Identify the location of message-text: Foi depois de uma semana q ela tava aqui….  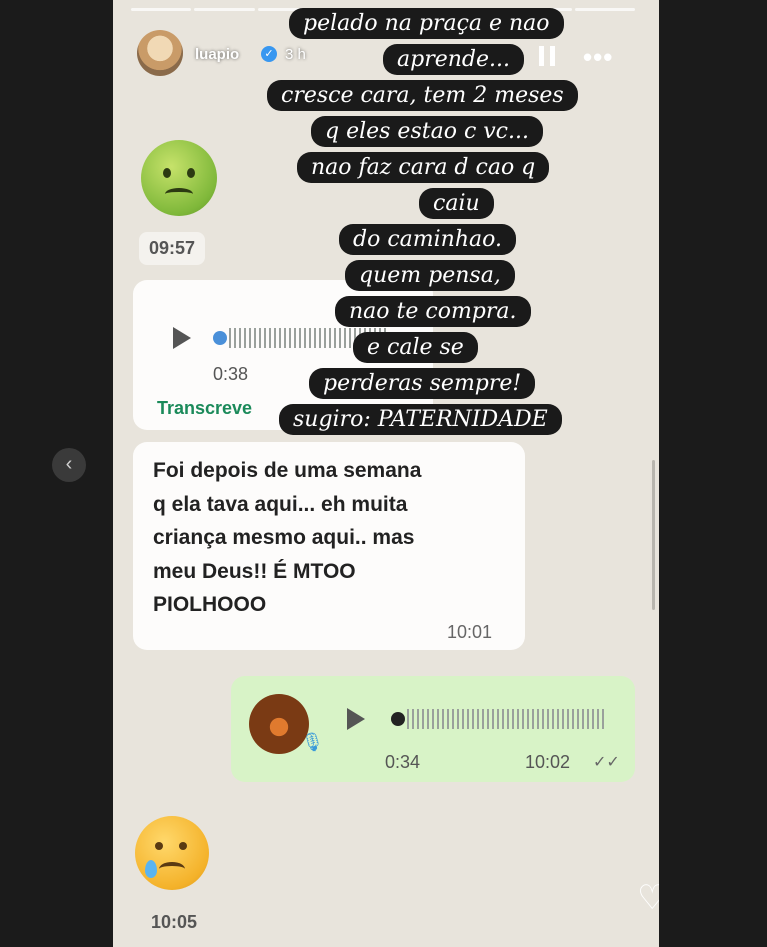
(287, 538).